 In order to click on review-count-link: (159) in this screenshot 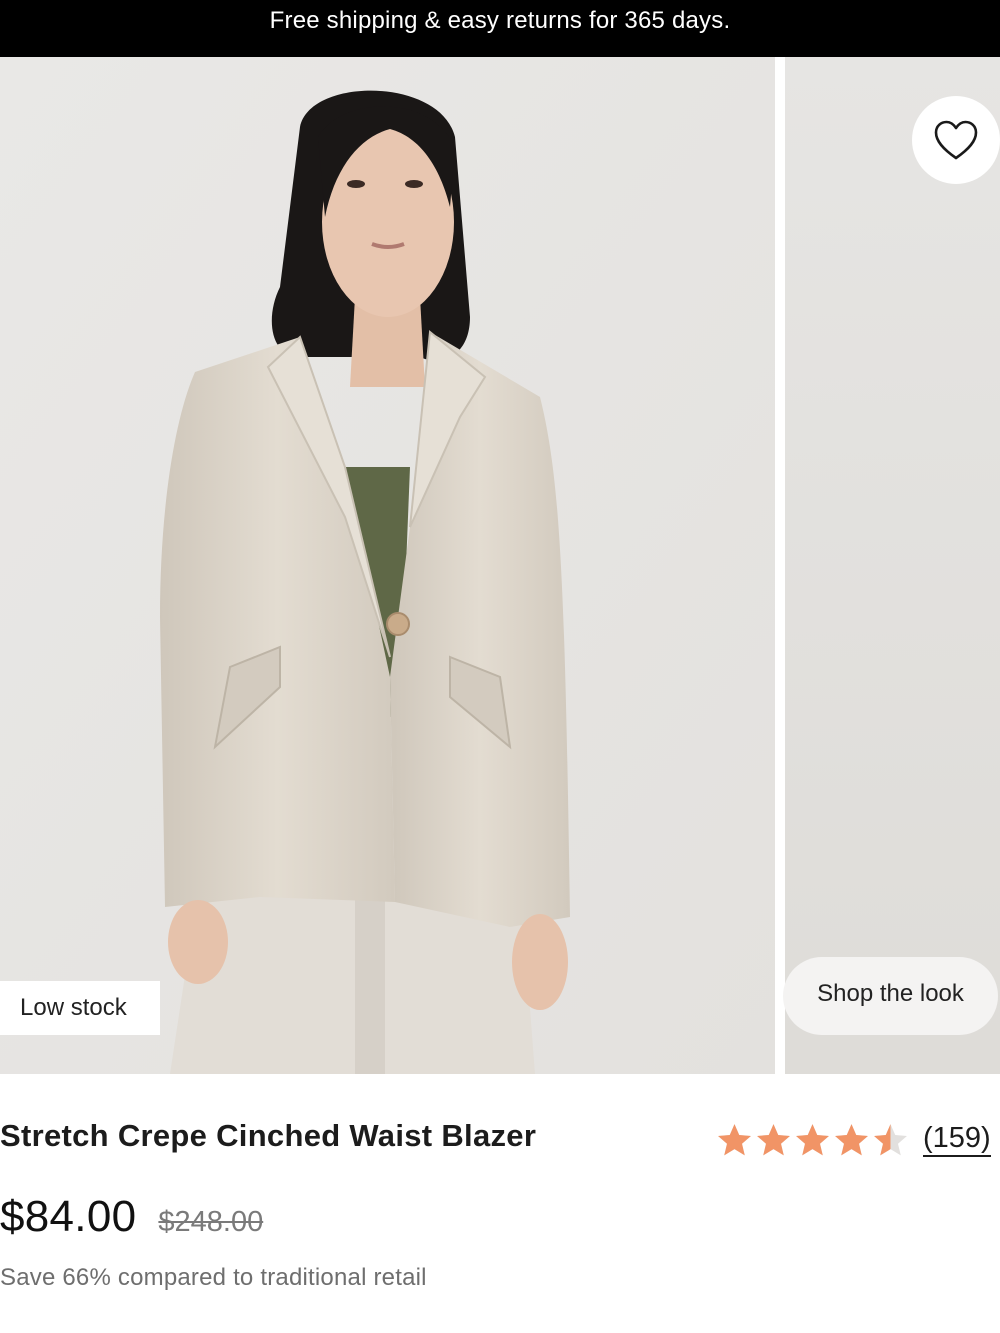, I will do `click(957, 1140)`.